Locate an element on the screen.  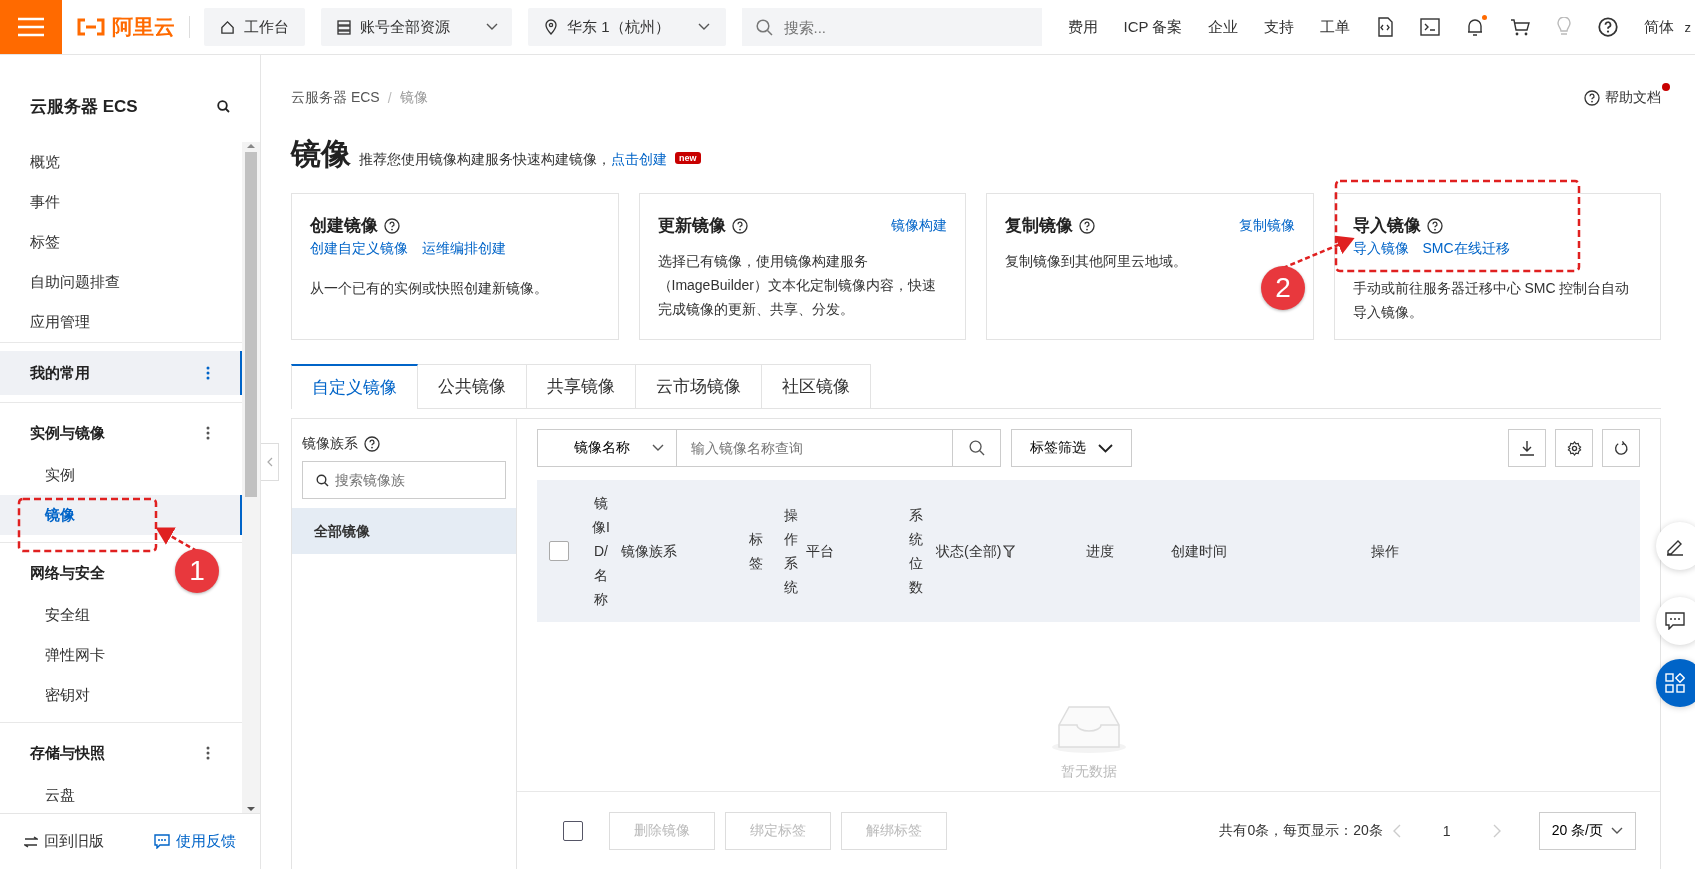
group-title: 实例与镜像 is located at coordinates (67, 433).